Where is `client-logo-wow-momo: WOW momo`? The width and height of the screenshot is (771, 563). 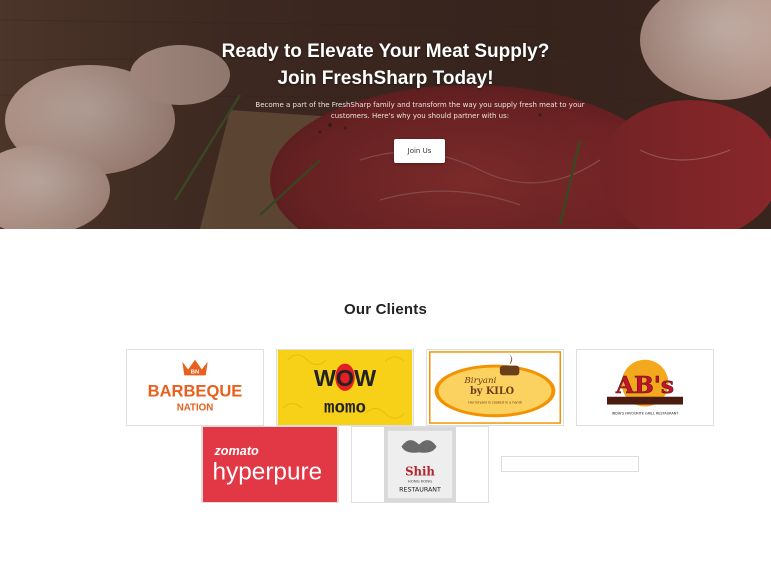 client-logo-wow-momo: WOW momo is located at coordinates (345, 387).